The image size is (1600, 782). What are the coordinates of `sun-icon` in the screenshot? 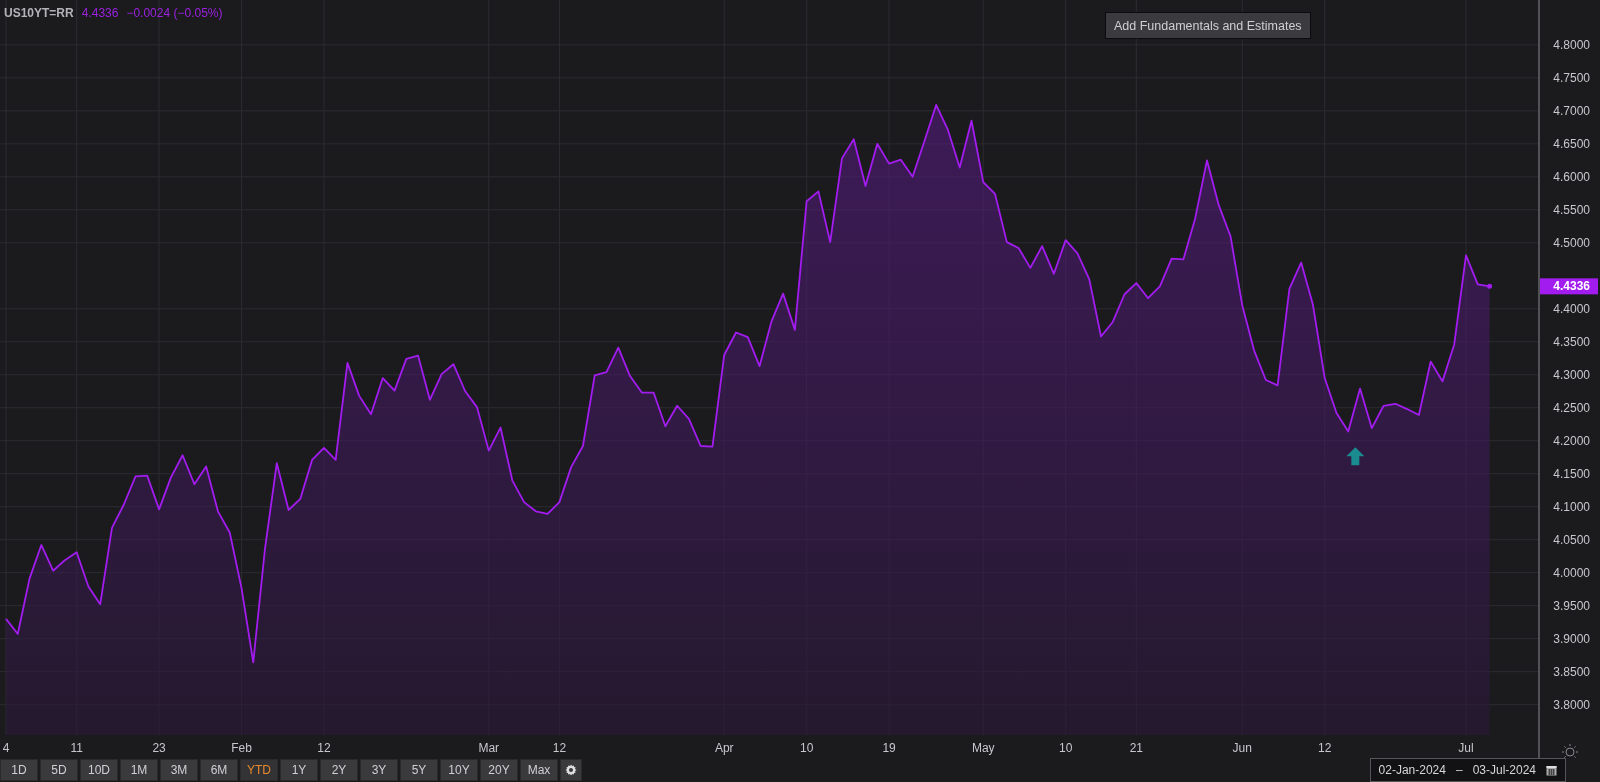 It's located at (1570, 750).